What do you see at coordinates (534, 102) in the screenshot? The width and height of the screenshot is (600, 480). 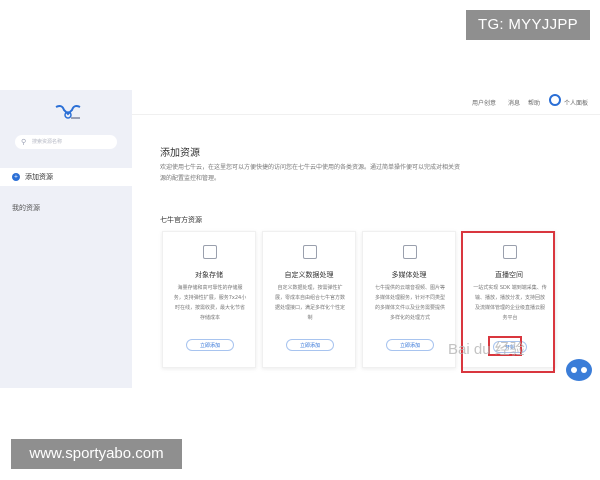 I see `topbar-item-help: 帮助` at bounding box center [534, 102].